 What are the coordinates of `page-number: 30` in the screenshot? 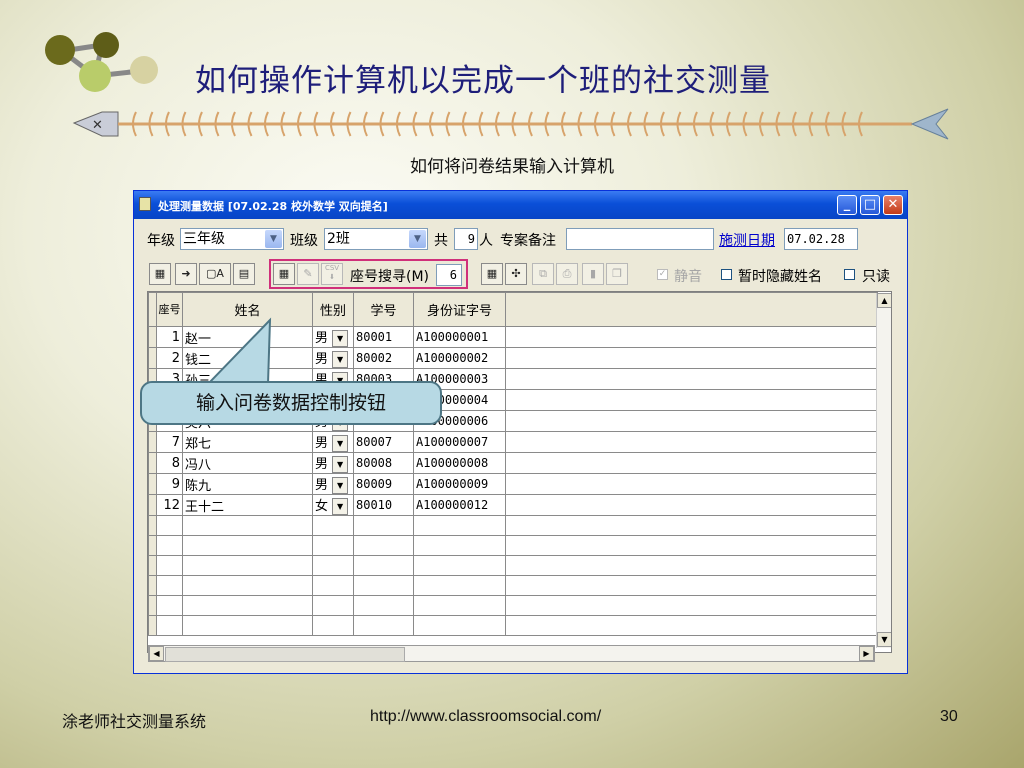 It's located at (949, 716).